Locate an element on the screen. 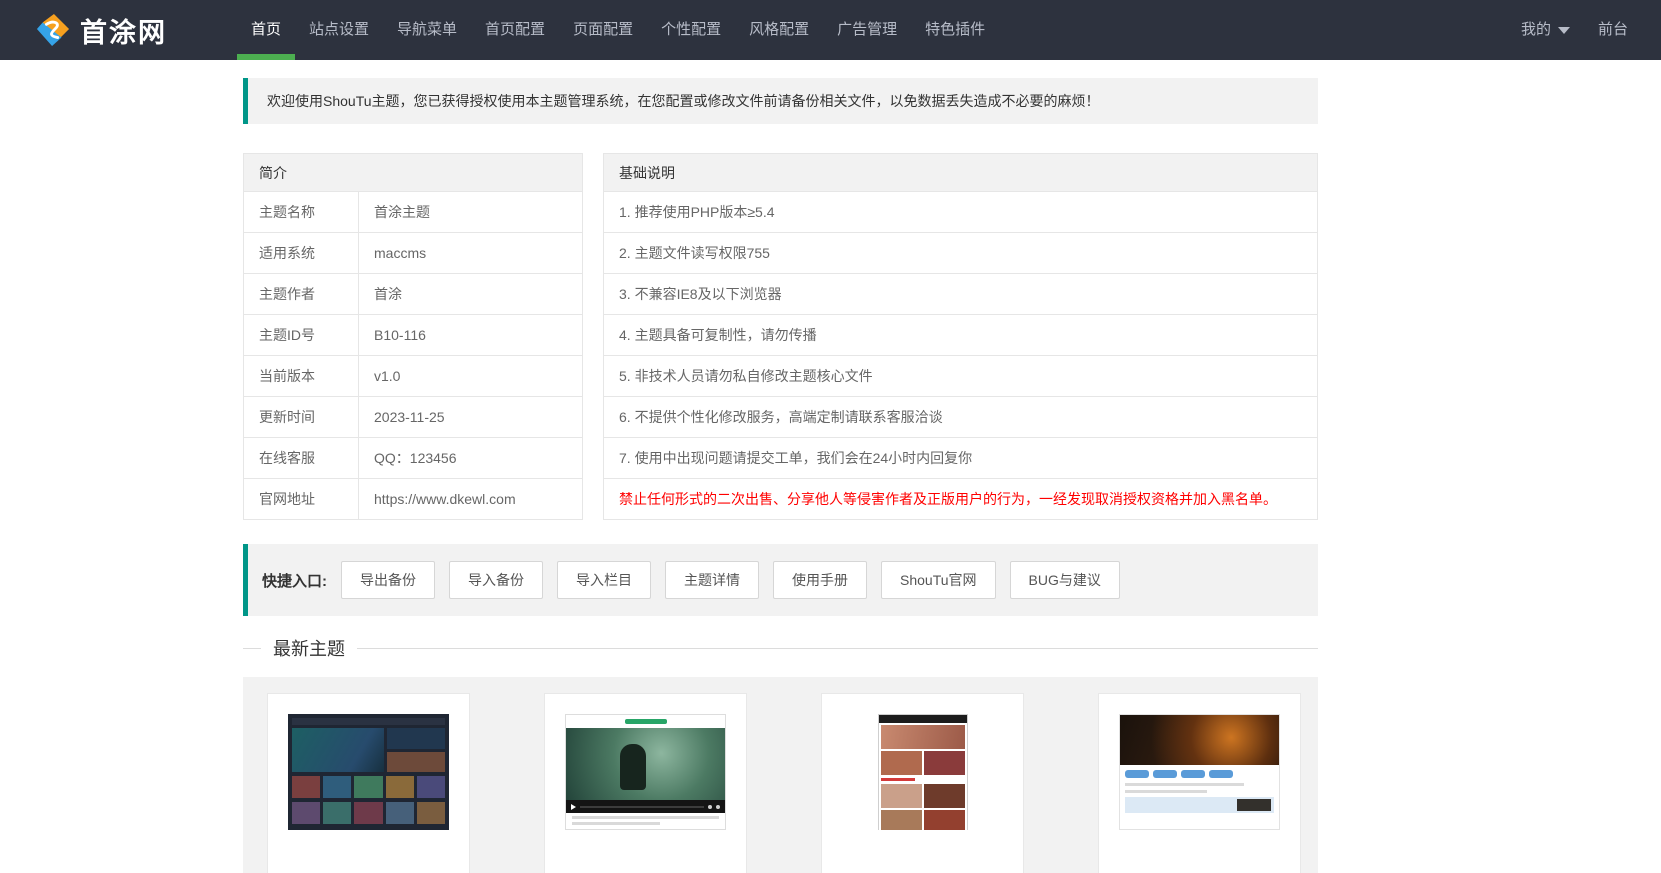 Image resolution: width=1661 pixels, height=873 pixels. nav-item-home: 首页 is located at coordinates (266, 30).